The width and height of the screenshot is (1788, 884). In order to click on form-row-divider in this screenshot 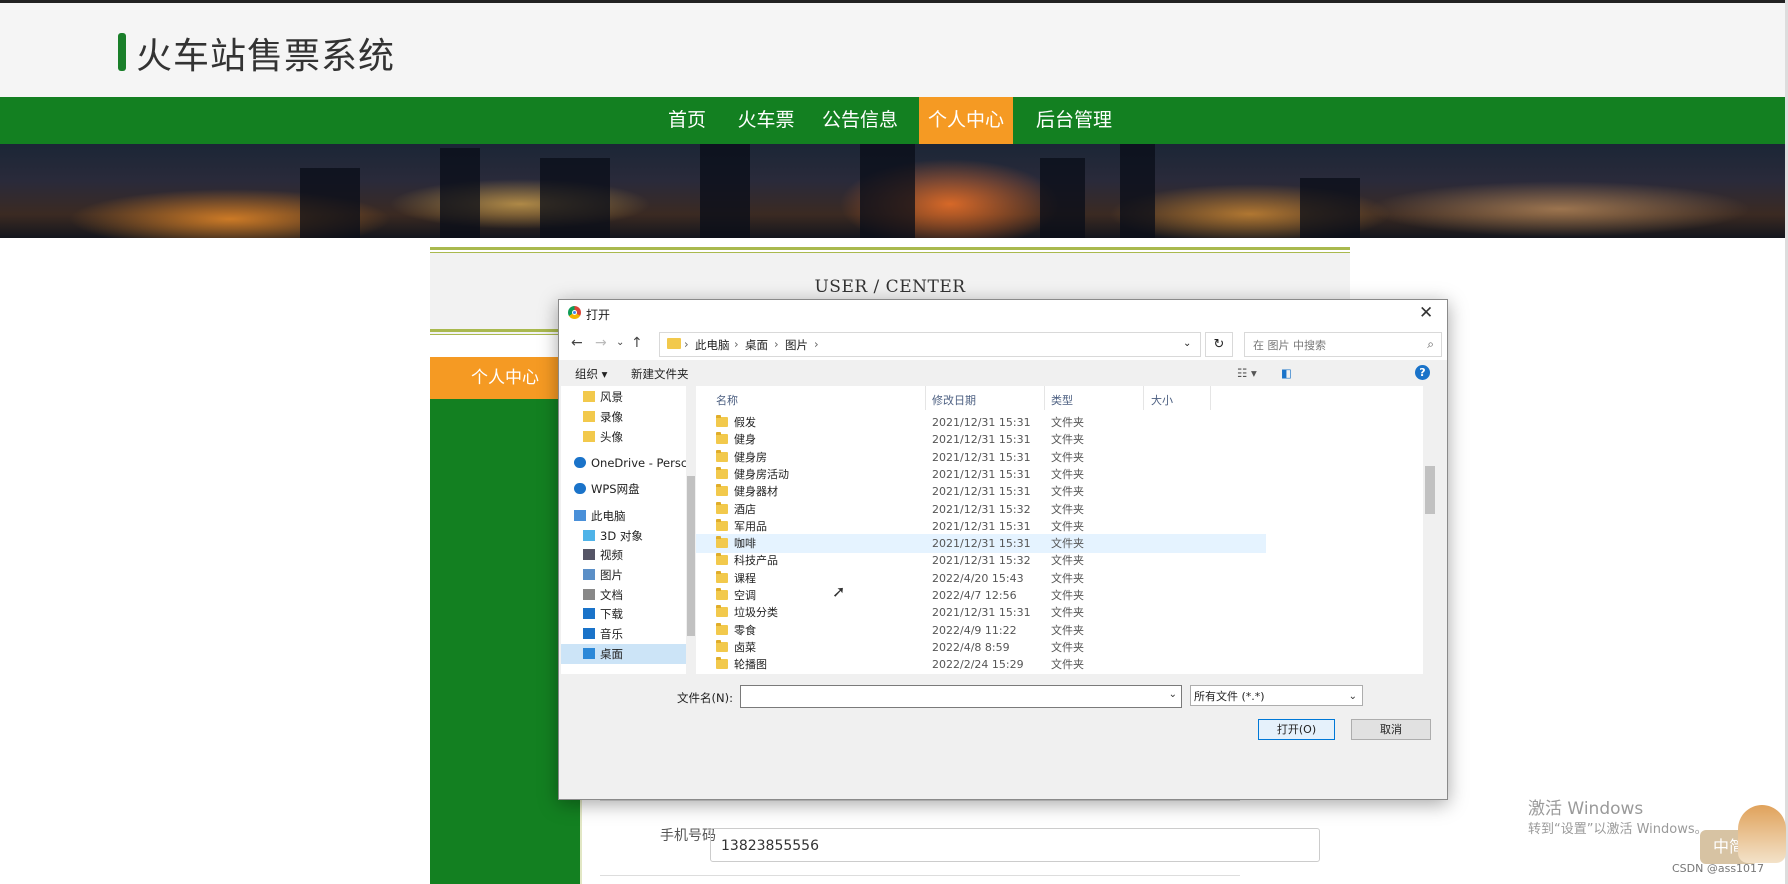, I will do `click(920, 875)`.